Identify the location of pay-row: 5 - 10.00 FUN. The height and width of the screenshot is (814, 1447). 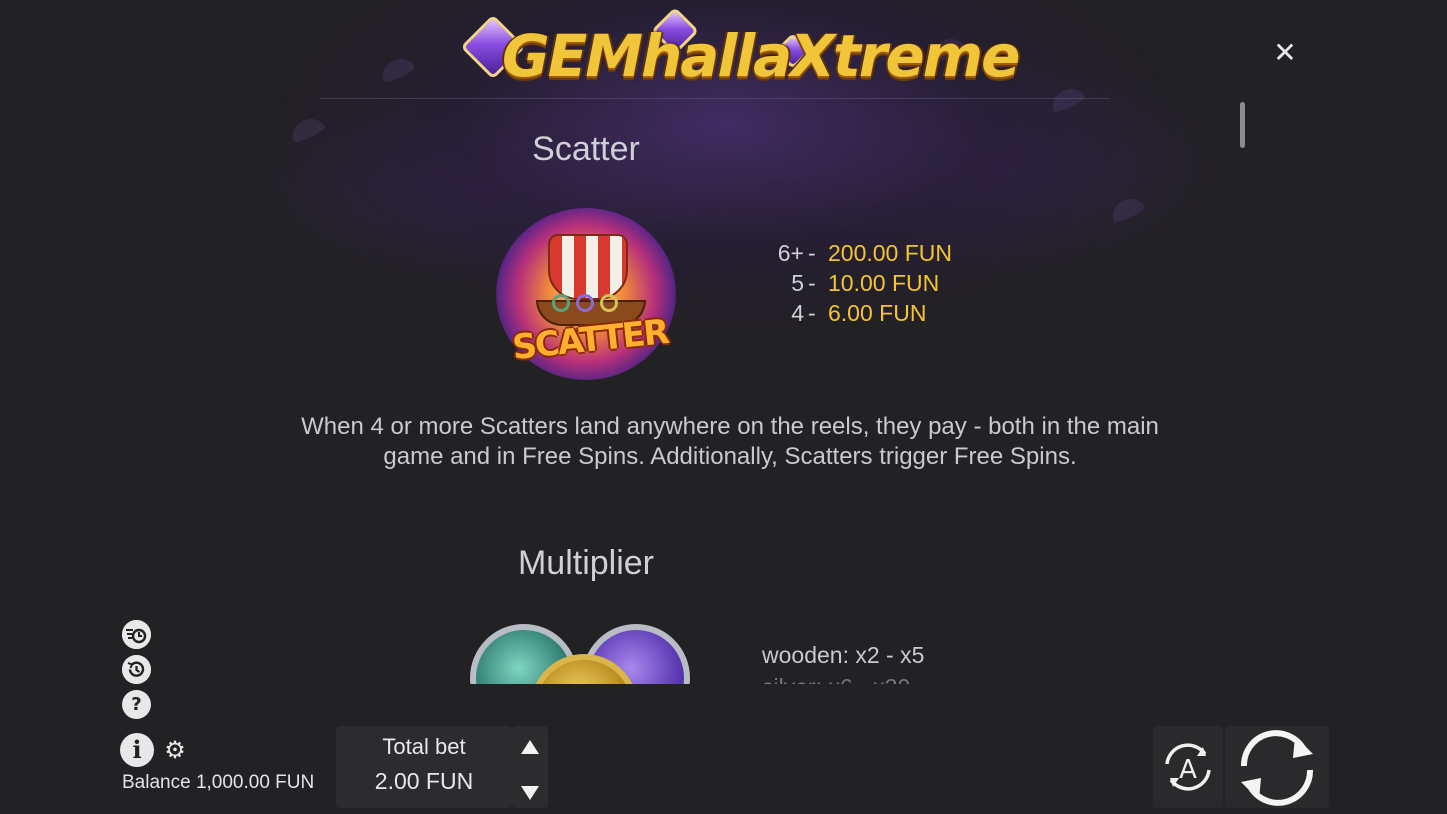
(888, 283).